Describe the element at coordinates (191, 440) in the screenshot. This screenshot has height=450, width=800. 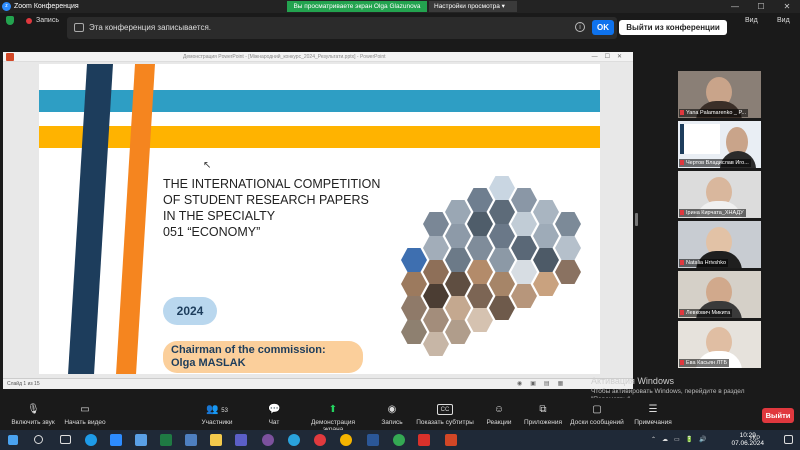
I see `photos-icon` at that location.